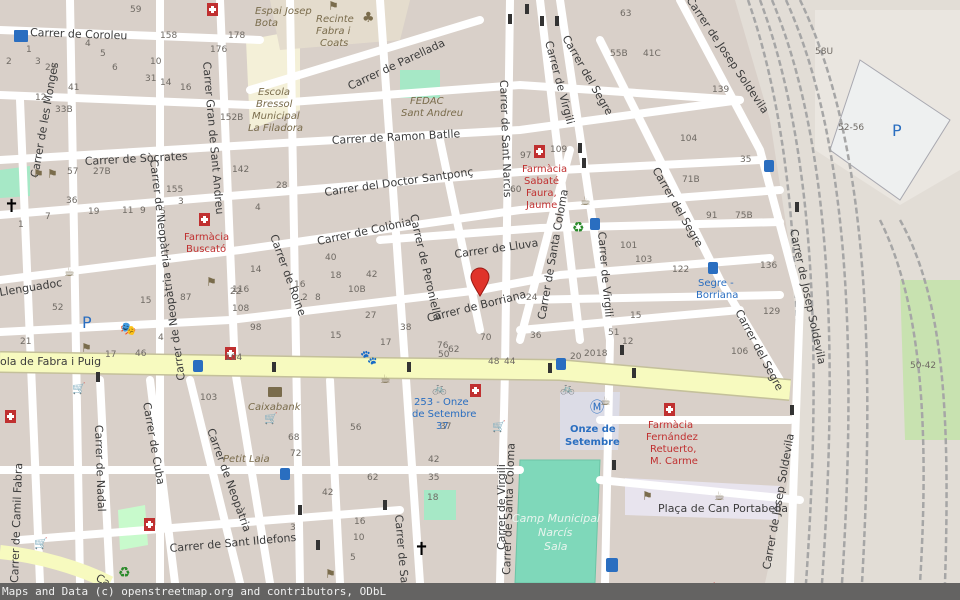 This screenshot has width=960, height=600. Describe the element at coordinates (25, 342) in the screenshot. I see `house-number: 21` at that location.